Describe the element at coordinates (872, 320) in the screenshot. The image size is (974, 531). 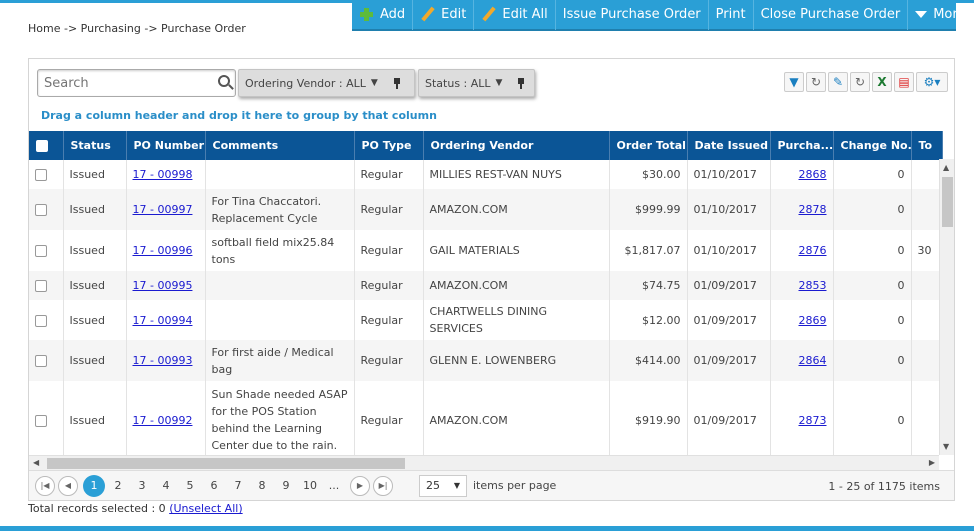
I see `change-no-cell: 0` at that location.